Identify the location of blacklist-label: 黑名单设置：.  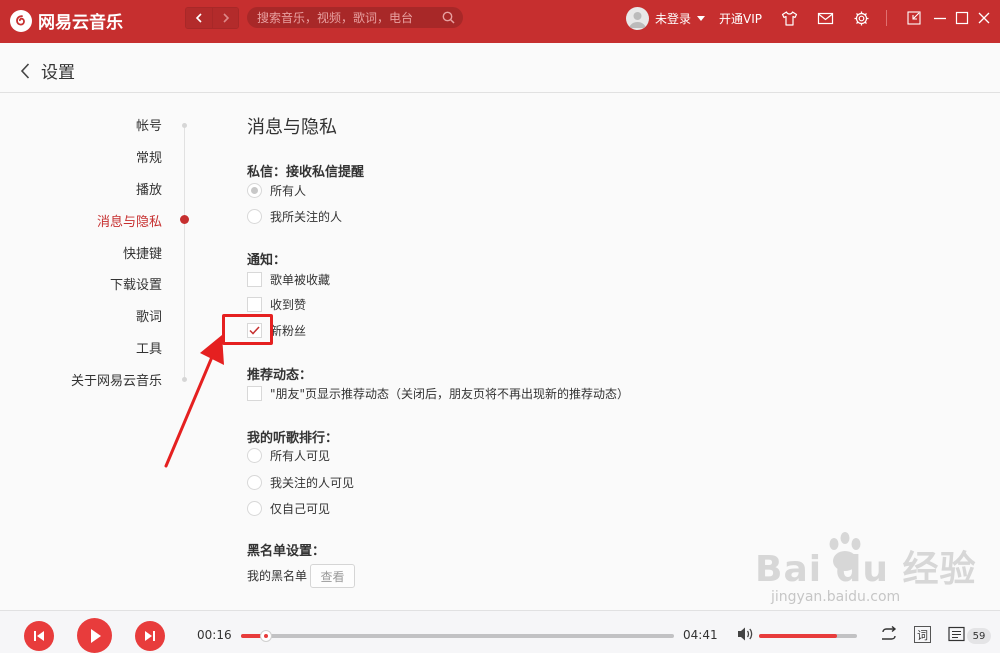
(286, 551).